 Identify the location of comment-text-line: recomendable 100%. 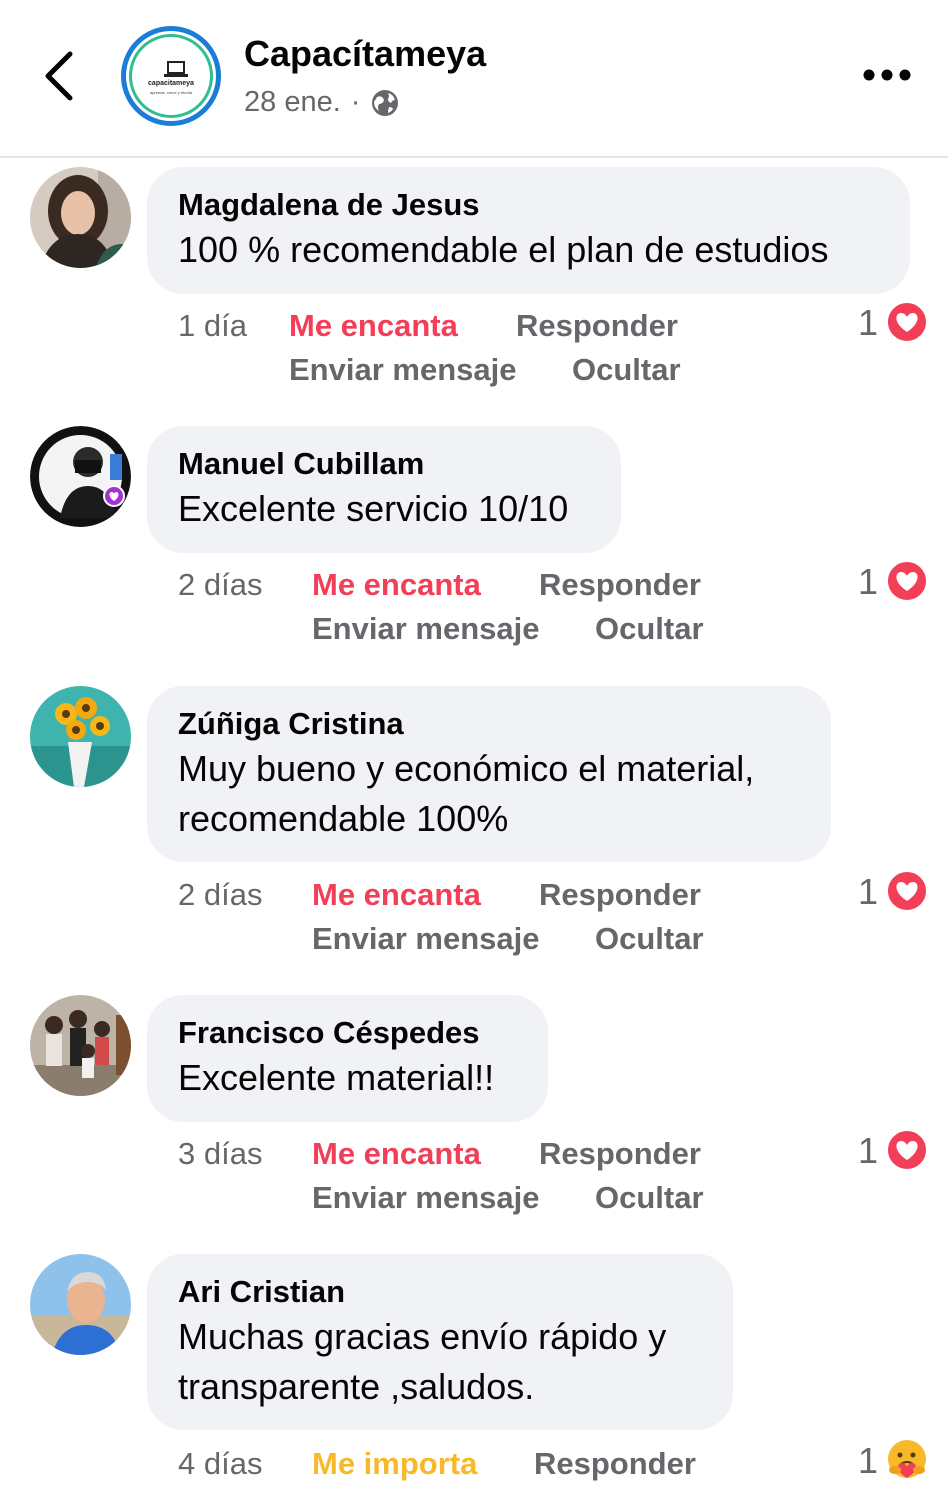
(343, 818).